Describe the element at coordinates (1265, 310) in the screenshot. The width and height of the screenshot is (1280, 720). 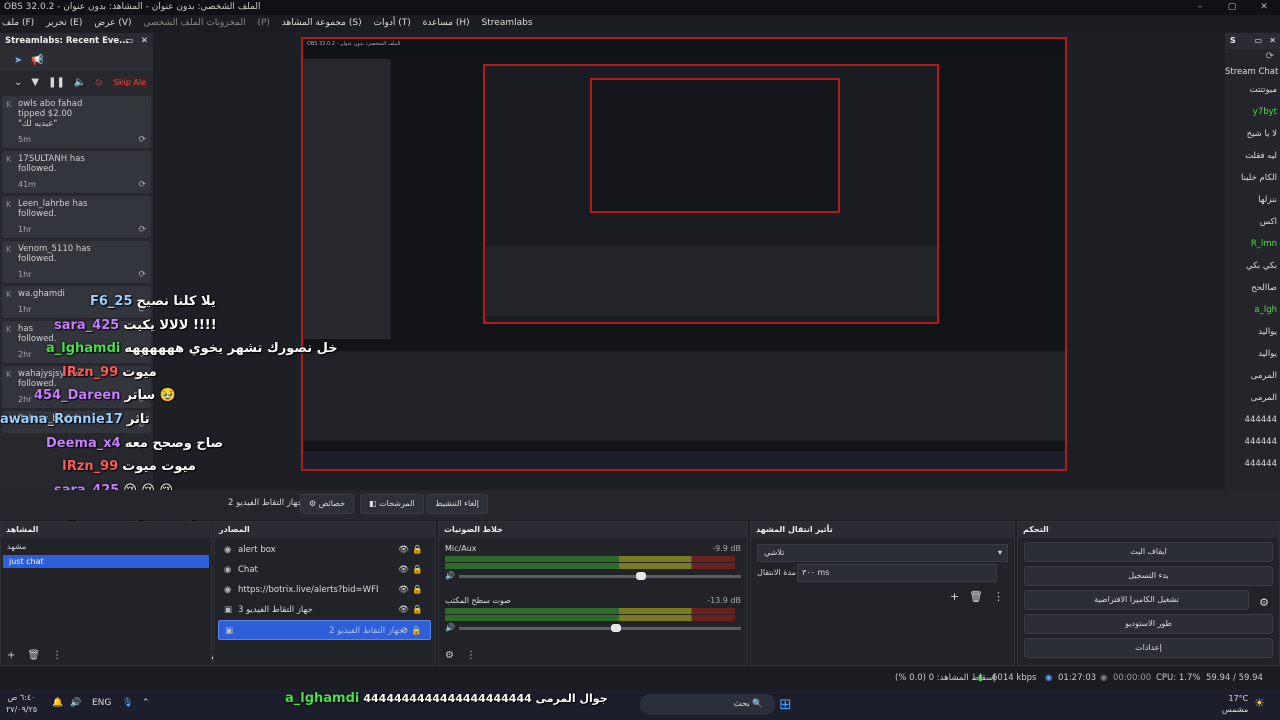
I see `chat-line: a_lgh` at that location.